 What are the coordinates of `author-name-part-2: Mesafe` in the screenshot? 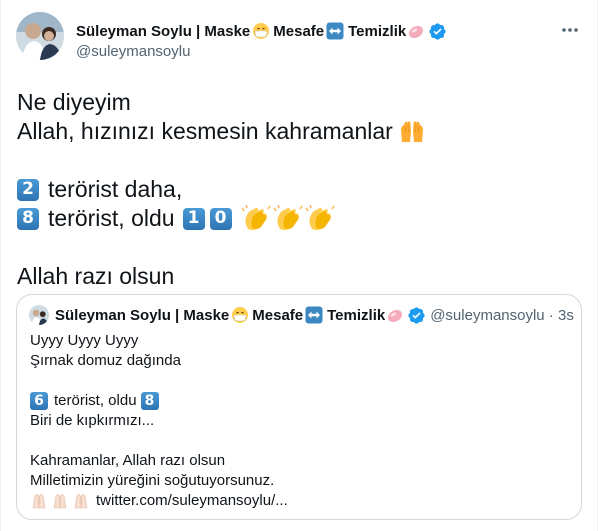 It's located at (298, 31).